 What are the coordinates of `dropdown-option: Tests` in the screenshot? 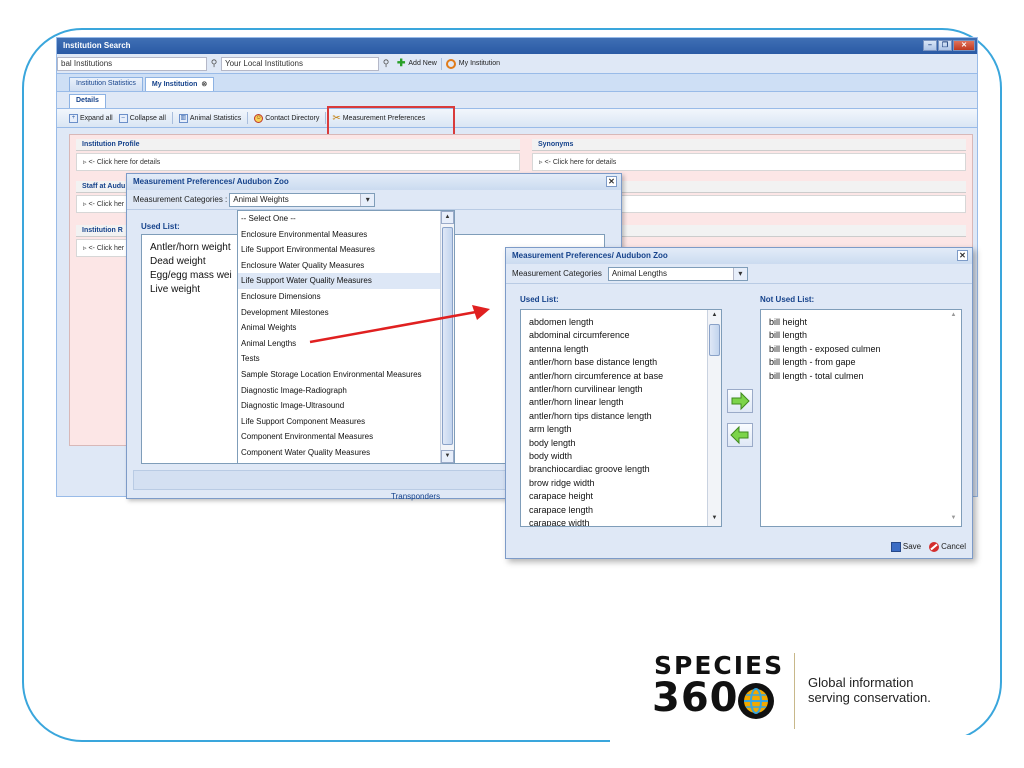 It's located at (346, 359).